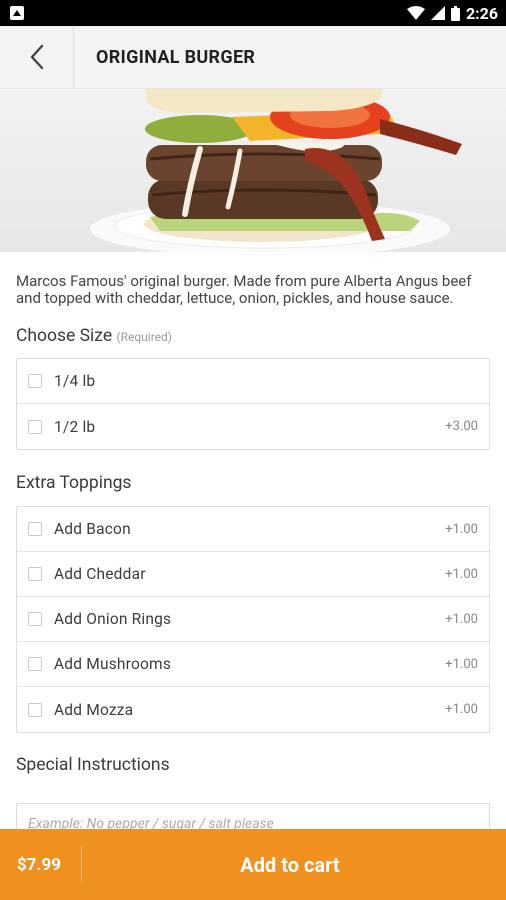 The image size is (506, 900). What do you see at coordinates (74, 483) in the screenshot?
I see `toppings-section-title: Extra Toppings` at bounding box center [74, 483].